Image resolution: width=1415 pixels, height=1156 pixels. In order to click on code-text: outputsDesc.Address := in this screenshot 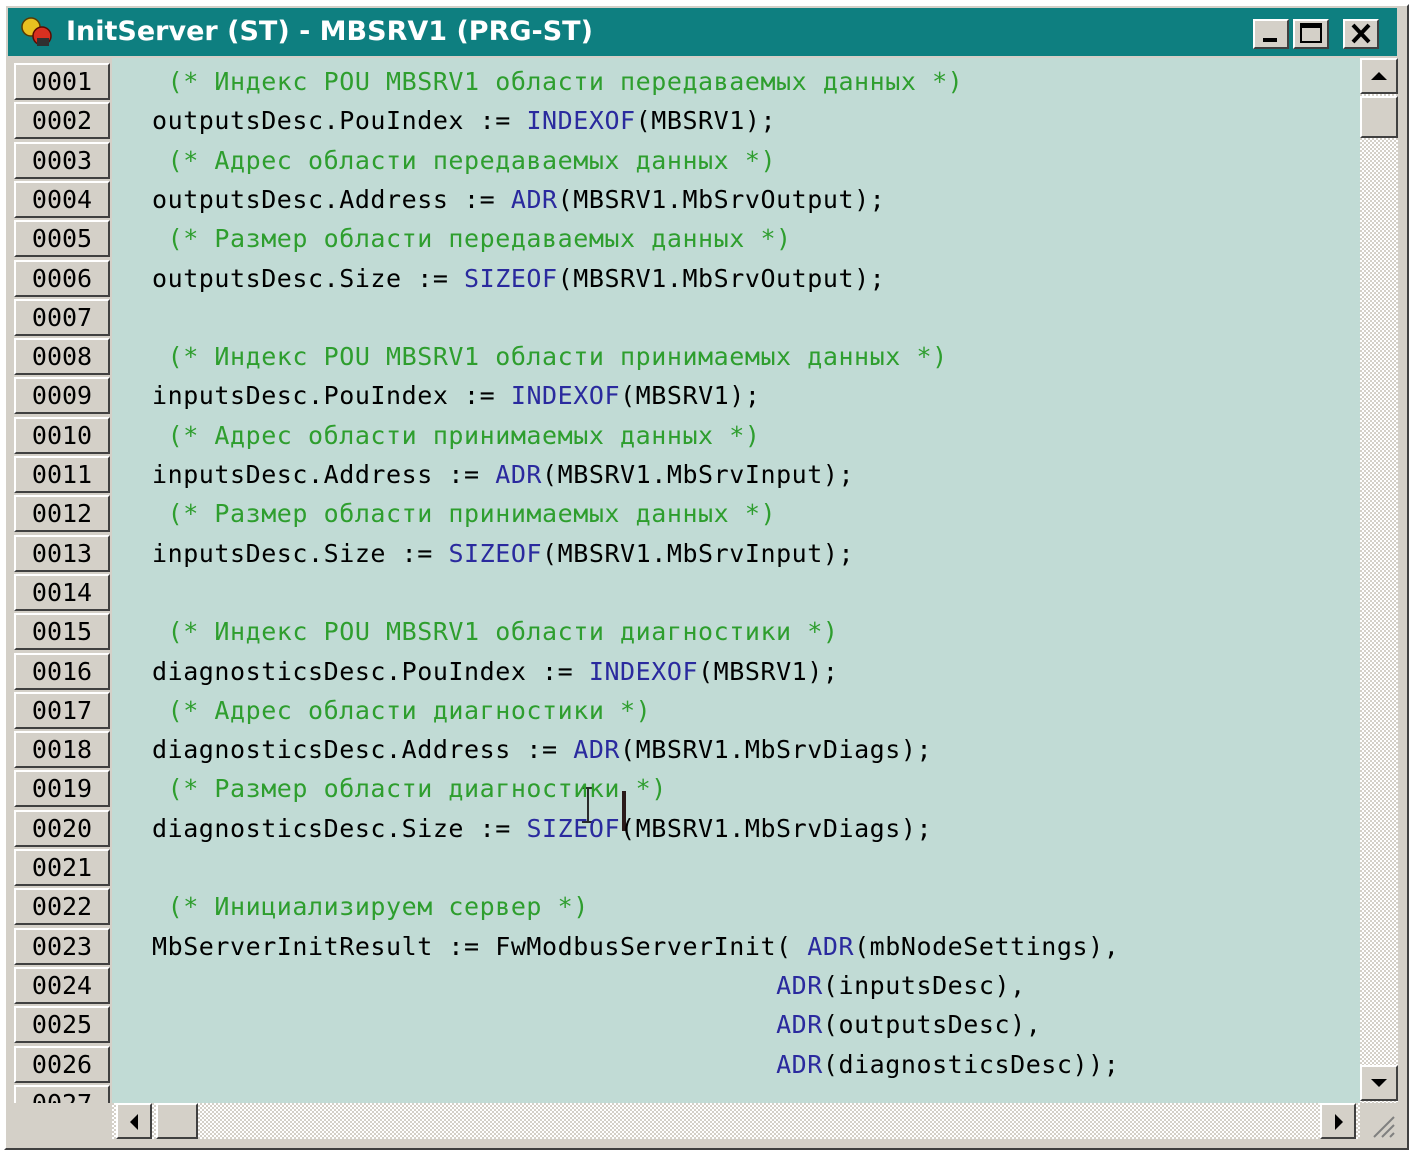, I will do `click(331, 199)`.